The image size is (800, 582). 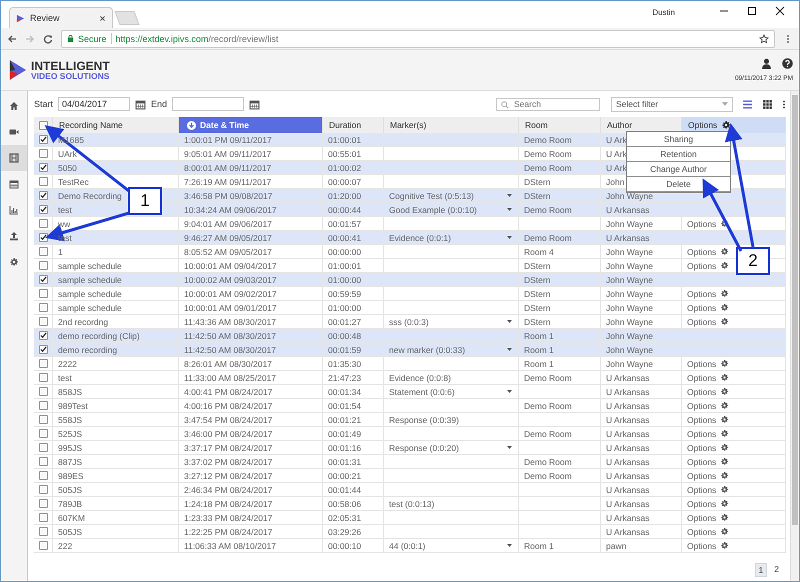 I want to click on start-date-field: 04/04/2017, so click(x=94, y=104).